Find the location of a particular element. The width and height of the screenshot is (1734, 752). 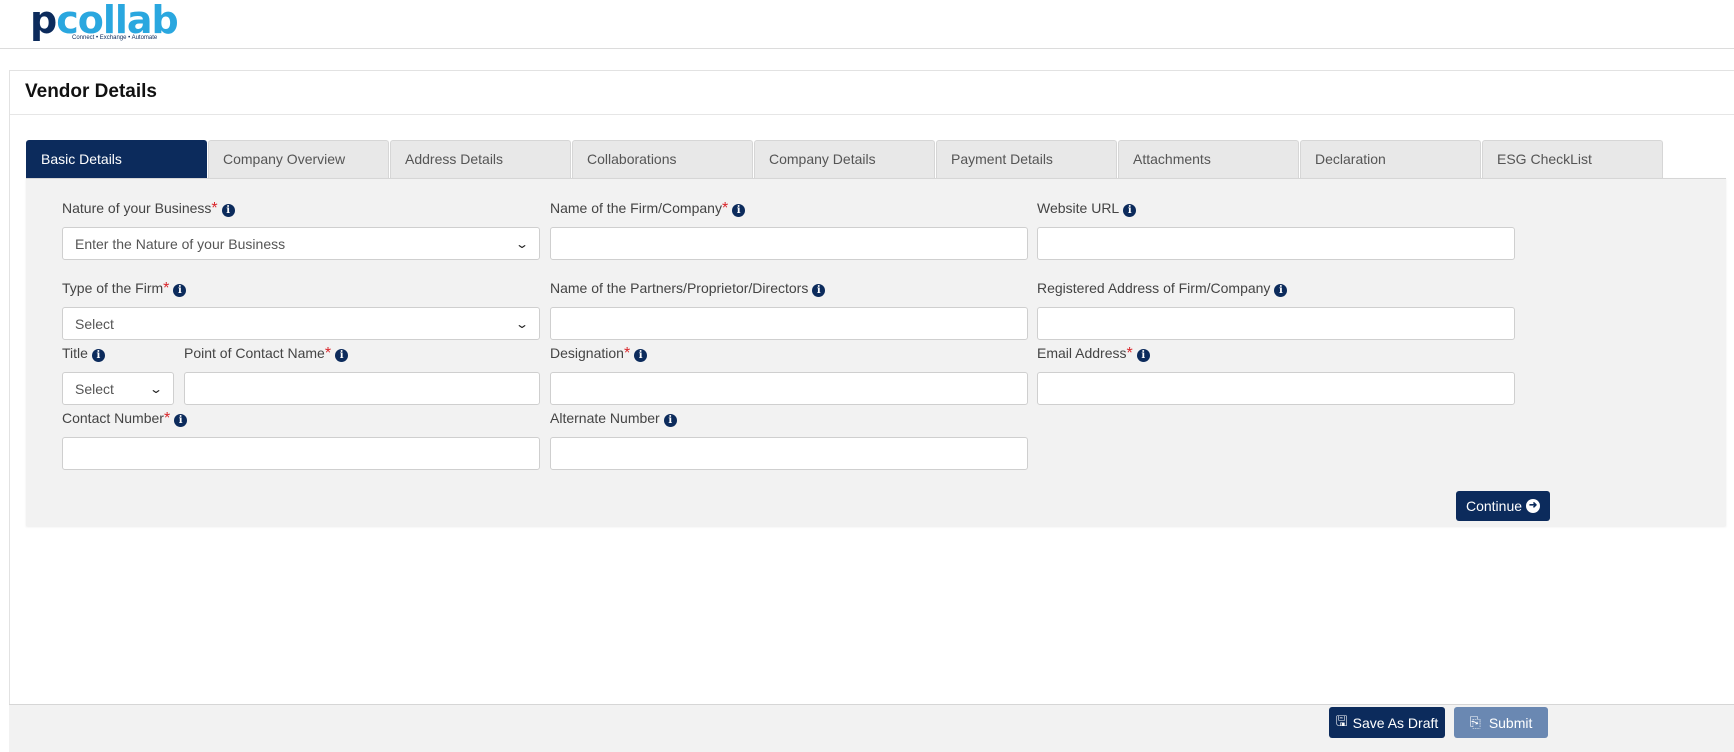

tab-basic-details: Basic Details is located at coordinates (116, 159).